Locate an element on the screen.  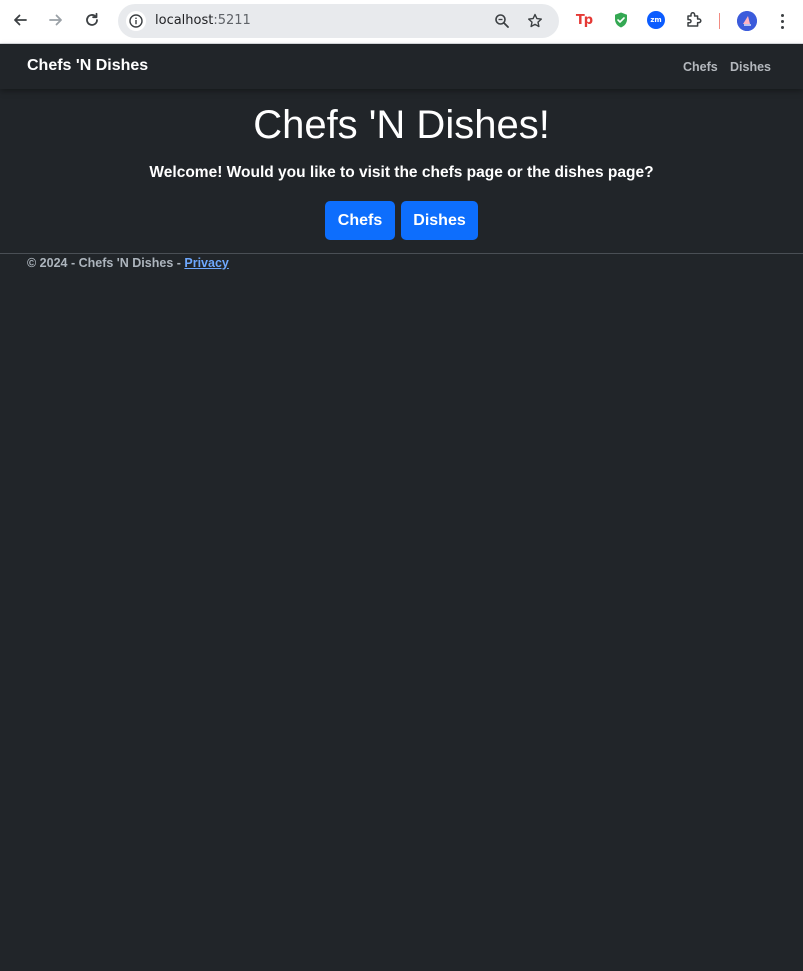
zoom-extension-icon: zm is located at coordinates (656, 20).